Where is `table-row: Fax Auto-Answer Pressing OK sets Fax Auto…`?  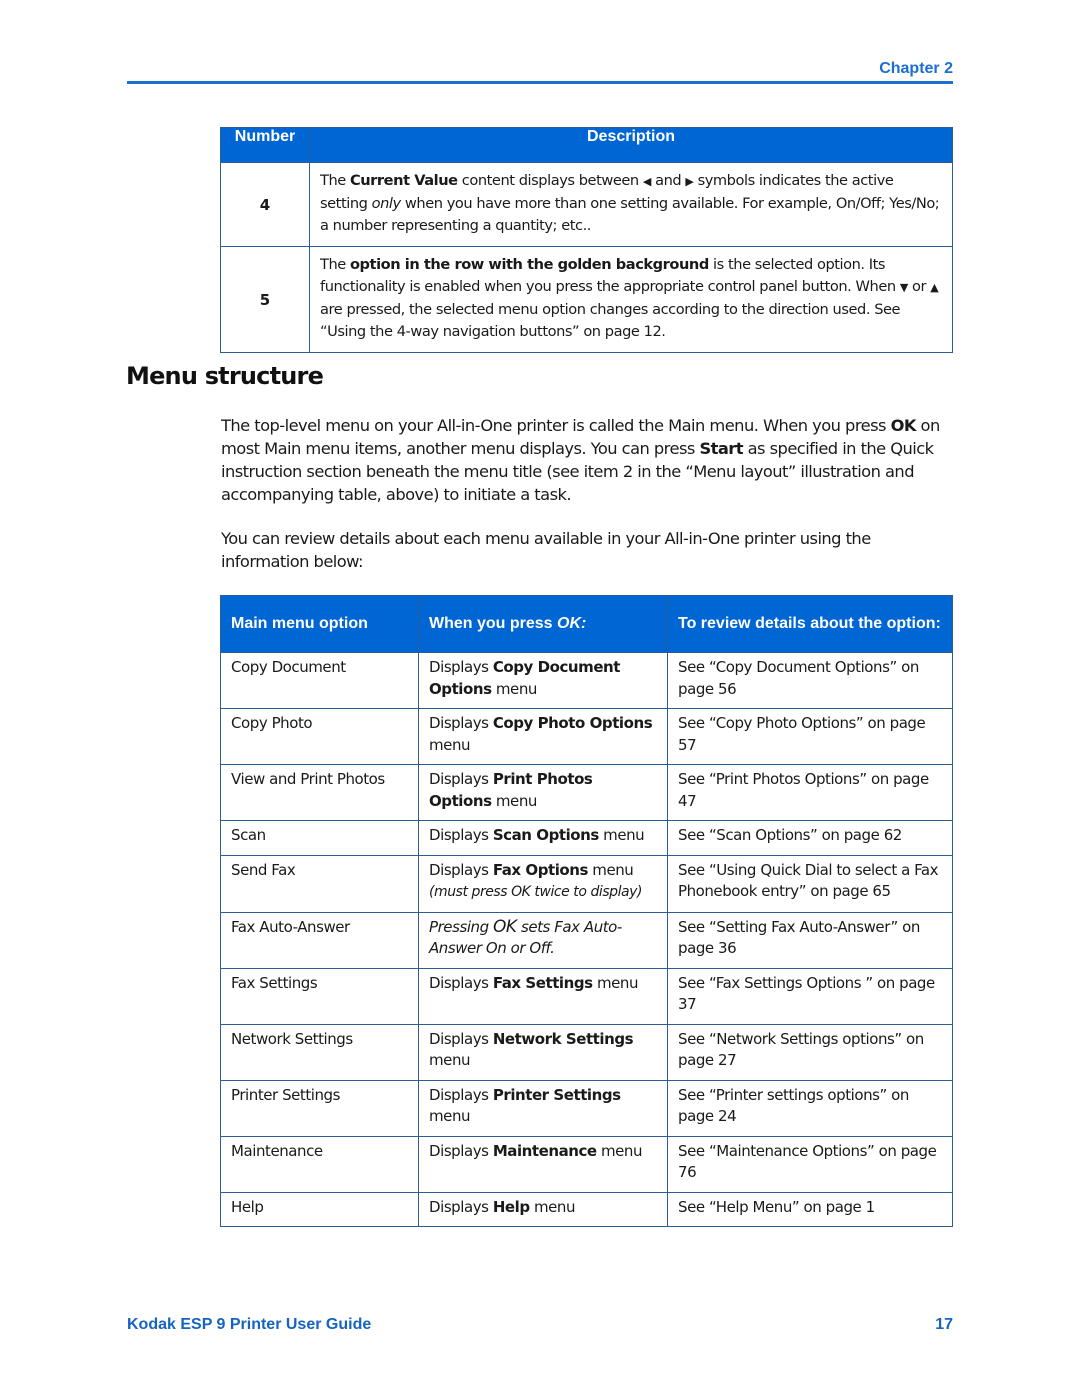
table-row: Fax Auto-Answer Pressing OK sets Fax Auto… is located at coordinates (586, 940).